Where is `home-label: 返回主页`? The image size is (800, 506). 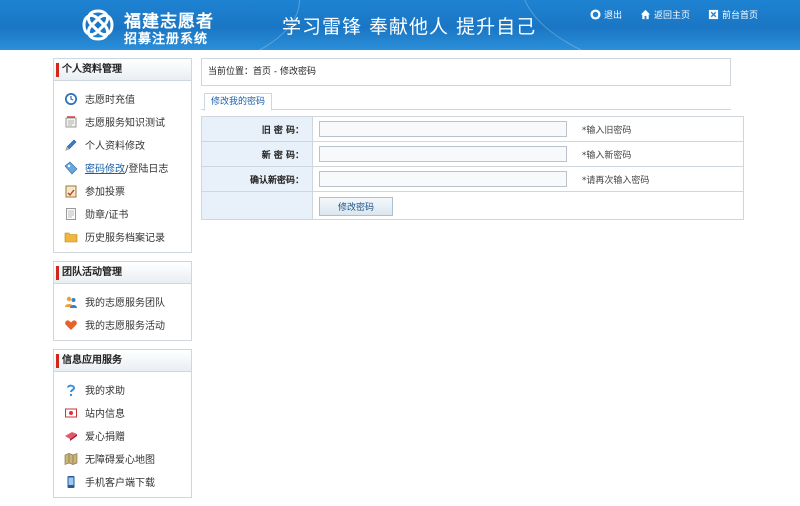 home-label: 返回主页 is located at coordinates (671, 16).